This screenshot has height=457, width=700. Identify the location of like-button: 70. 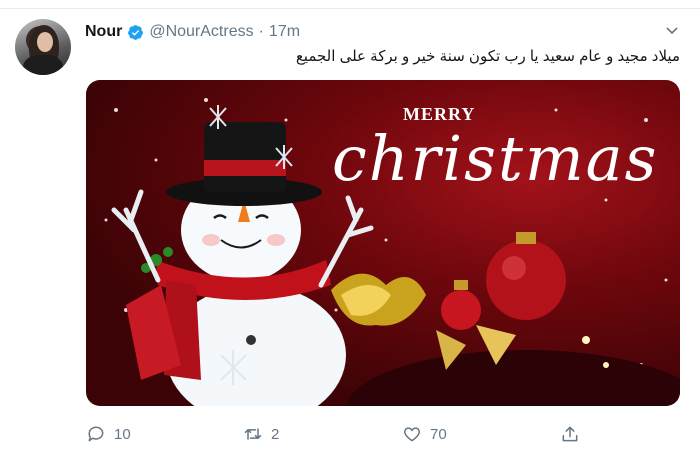
(424, 434).